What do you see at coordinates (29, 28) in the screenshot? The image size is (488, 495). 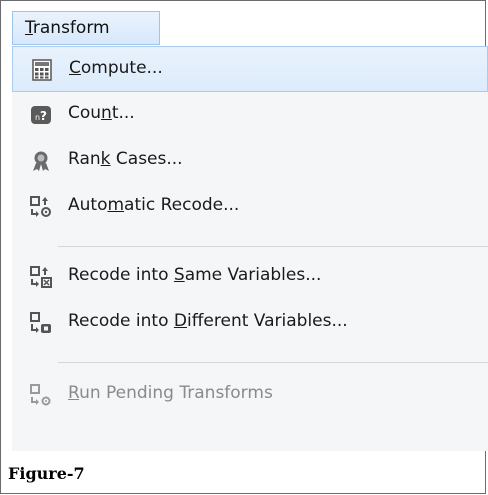 I see `menu-title-mnemonic: T` at bounding box center [29, 28].